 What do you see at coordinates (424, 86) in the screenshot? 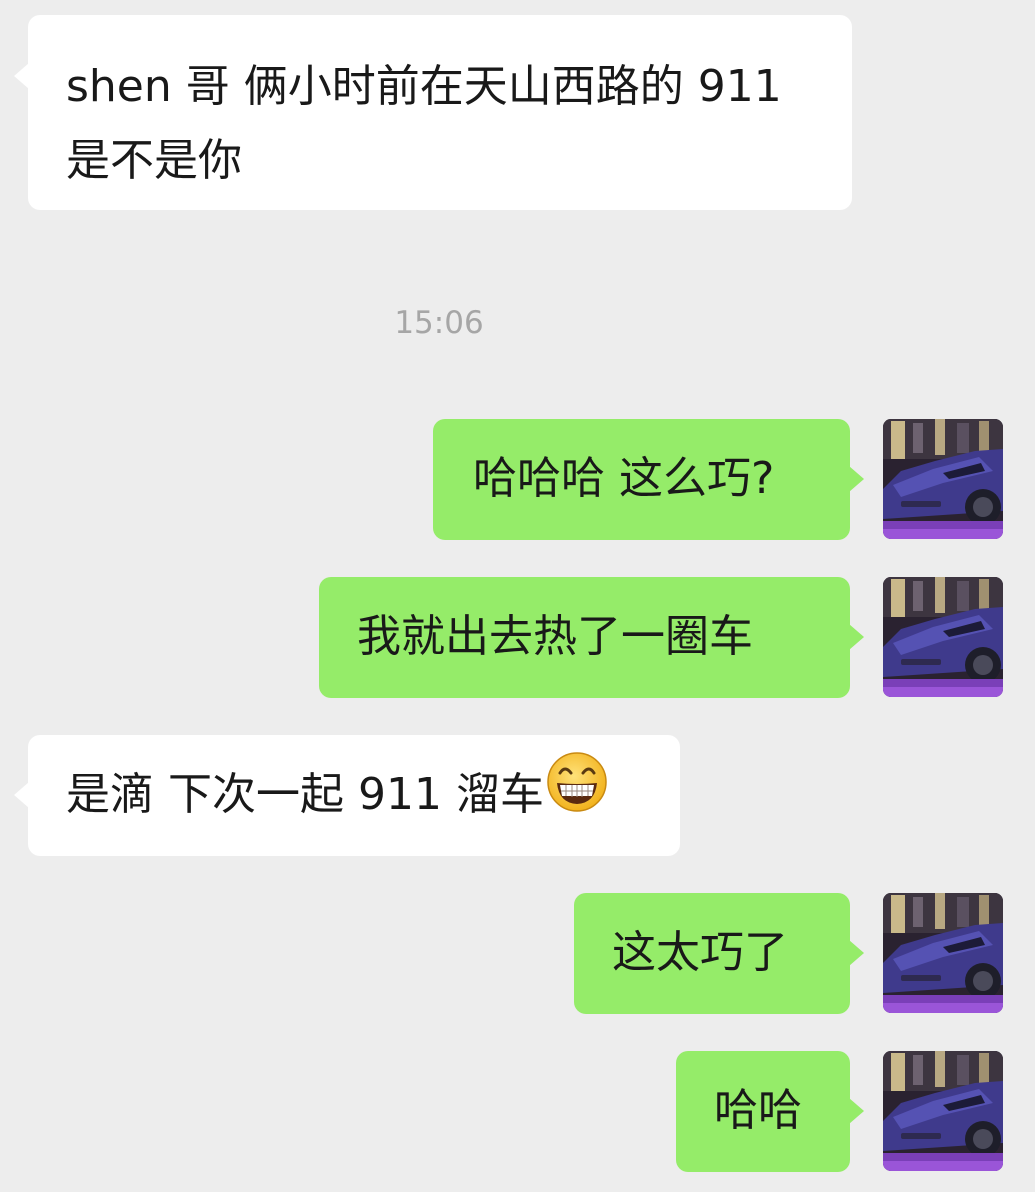
I see `message-text-line: shen 哥 俩小时前在天山西路的 911` at bounding box center [424, 86].